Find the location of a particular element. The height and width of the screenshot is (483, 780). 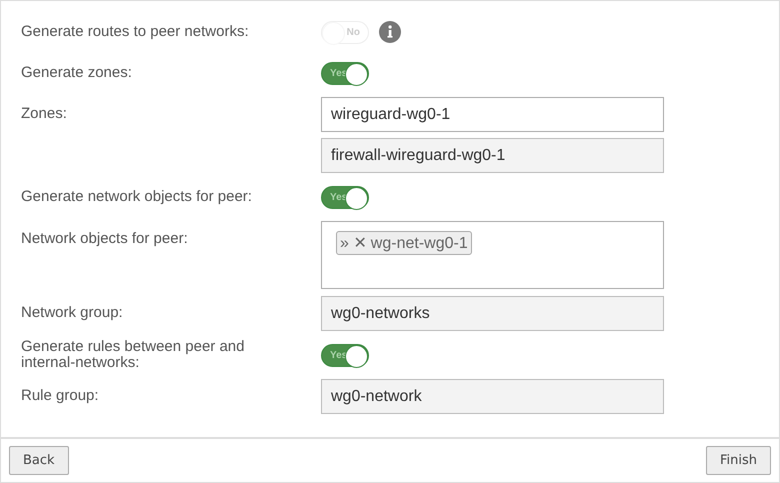

field-label: Generate network objects for peer: is located at coordinates (137, 197).